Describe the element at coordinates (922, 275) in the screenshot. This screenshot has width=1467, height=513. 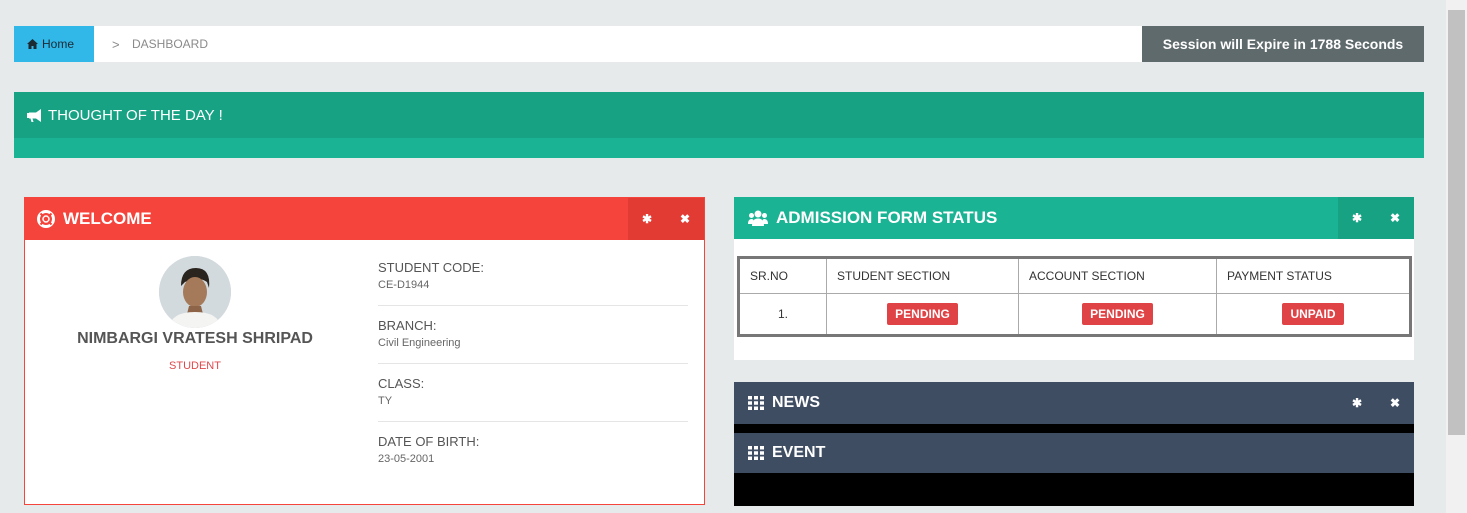
I see `column-header: STUDENT SECTION` at that location.